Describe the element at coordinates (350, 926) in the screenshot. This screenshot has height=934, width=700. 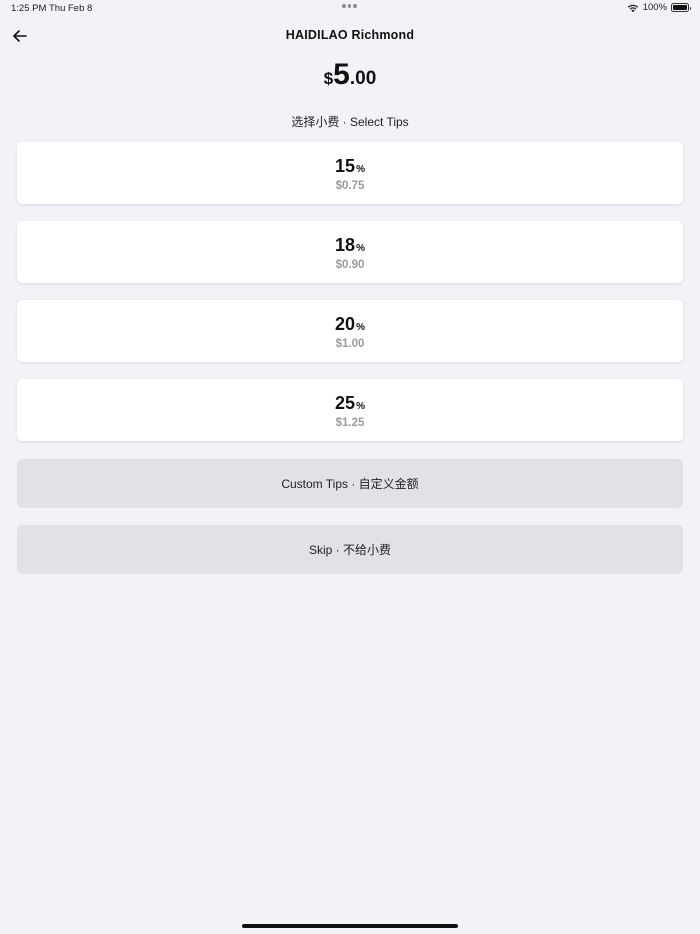
I see `home-indicator` at that location.